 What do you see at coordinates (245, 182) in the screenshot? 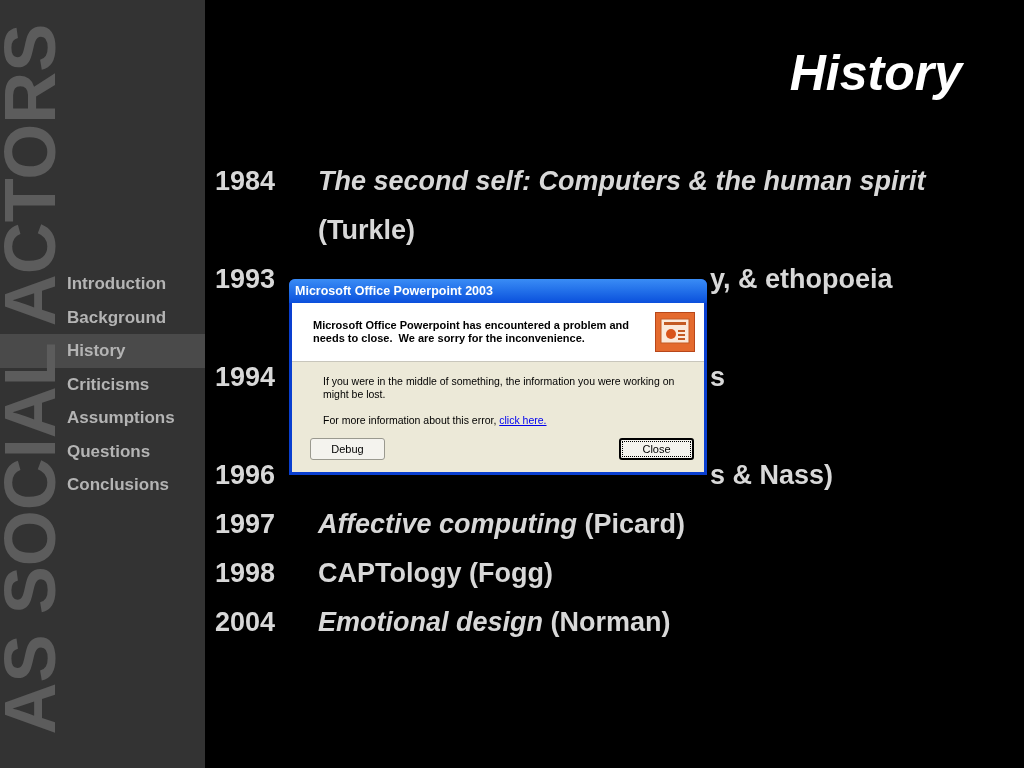
I see `year-label: 1984` at bounding box center [245, 182].